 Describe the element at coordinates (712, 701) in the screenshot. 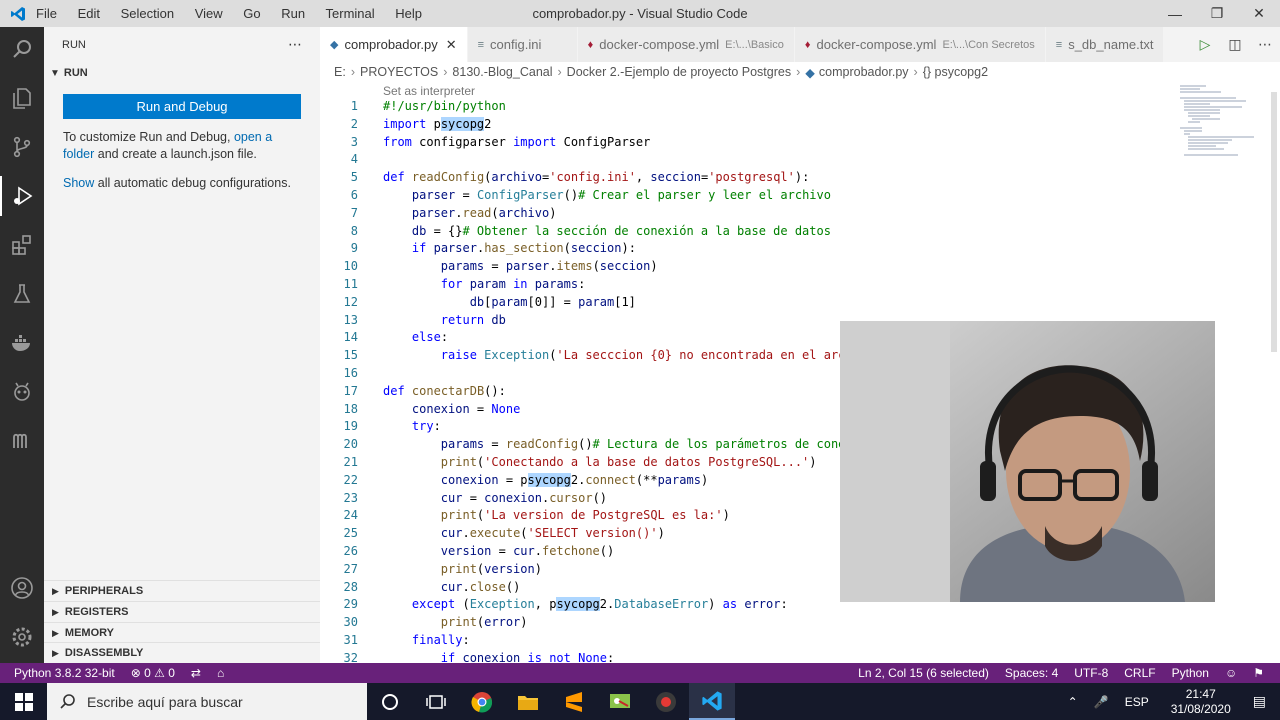

I see `vscode-taskbar-icon` at that location.